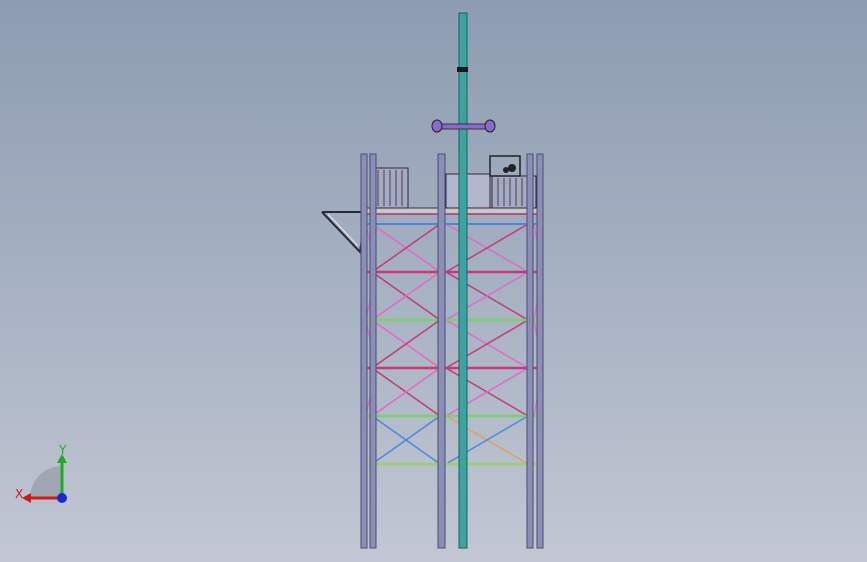  What do you see at coordinates (390, 188) in the screenshot?
I see `equipment-cabinet-left` at bounding box center [390, 188].